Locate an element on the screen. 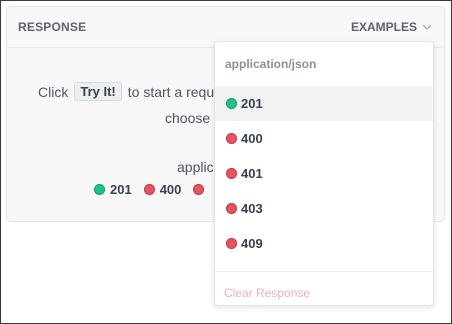  dropdown-item-label: 401 is located at coordinates (252, 173).